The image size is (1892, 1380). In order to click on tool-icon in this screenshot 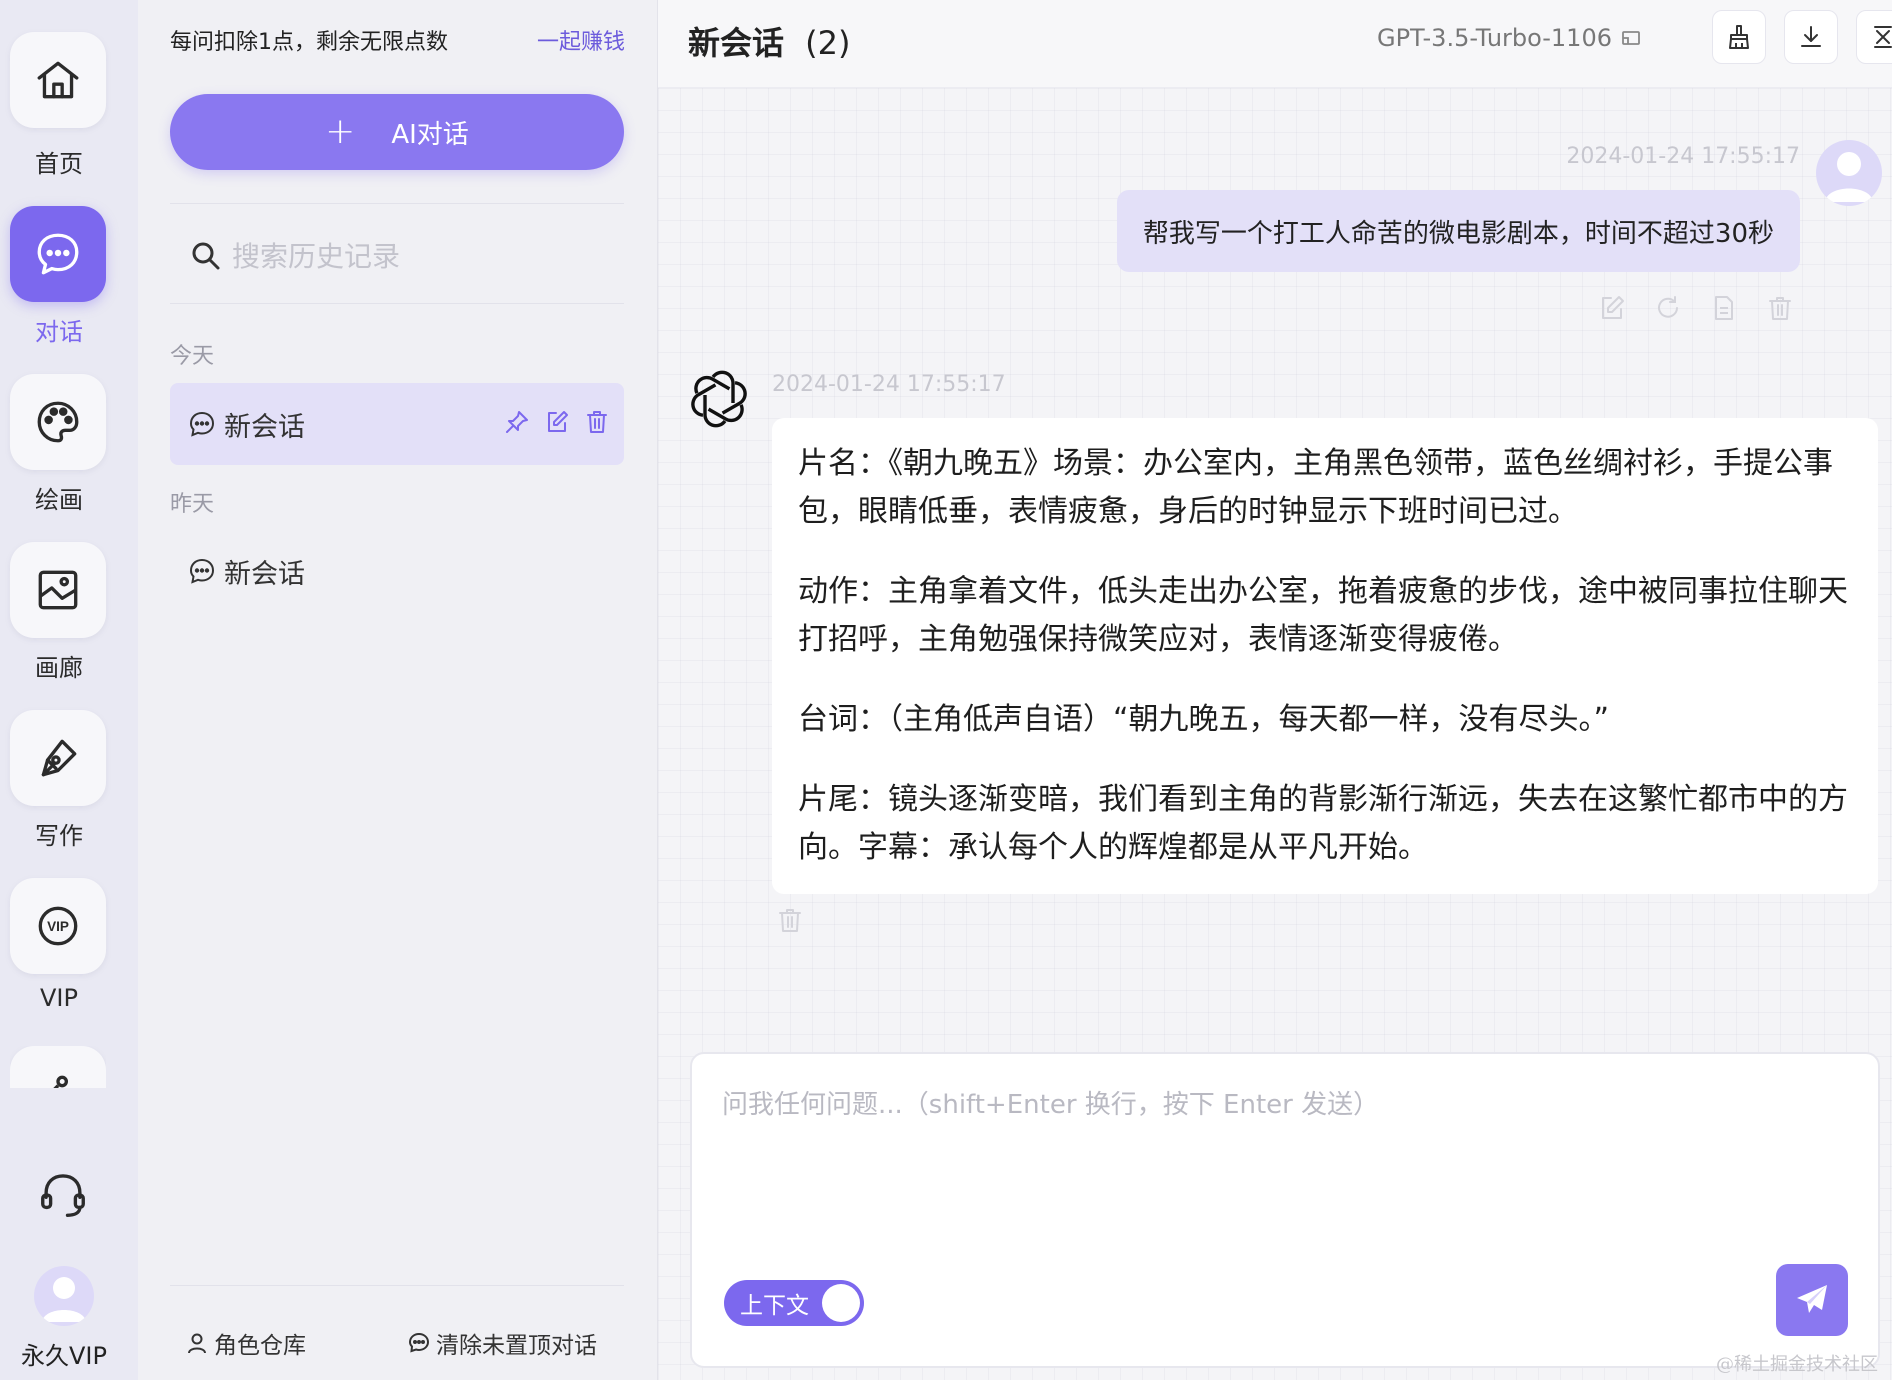, I will do `click(60, 1081)`.